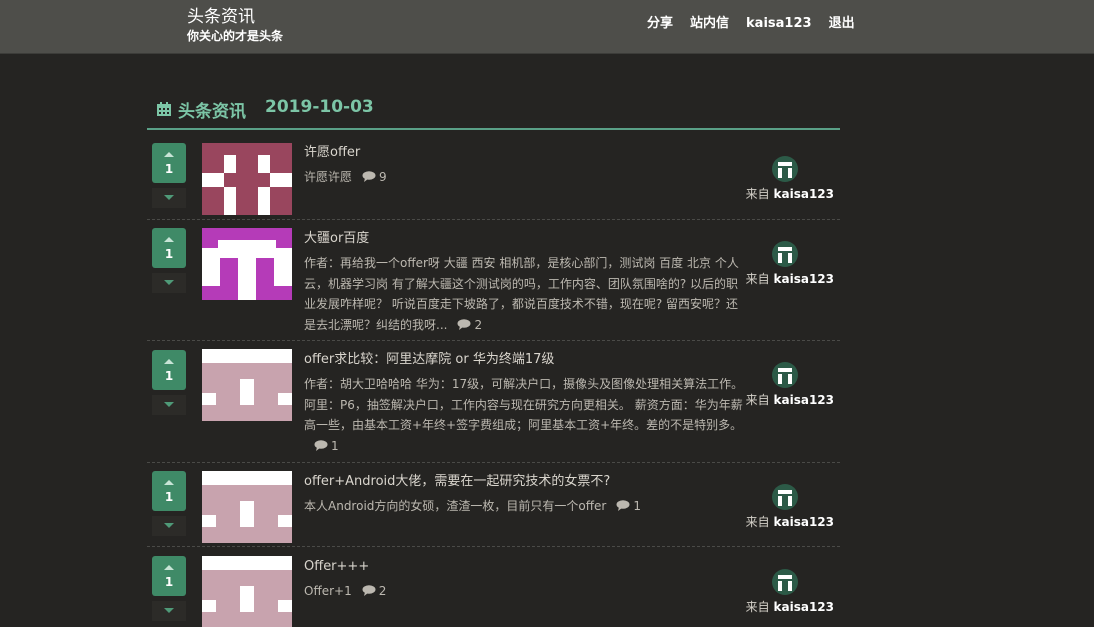  I want to click on post-body: 许愿许愿 9, so click(525, 177).